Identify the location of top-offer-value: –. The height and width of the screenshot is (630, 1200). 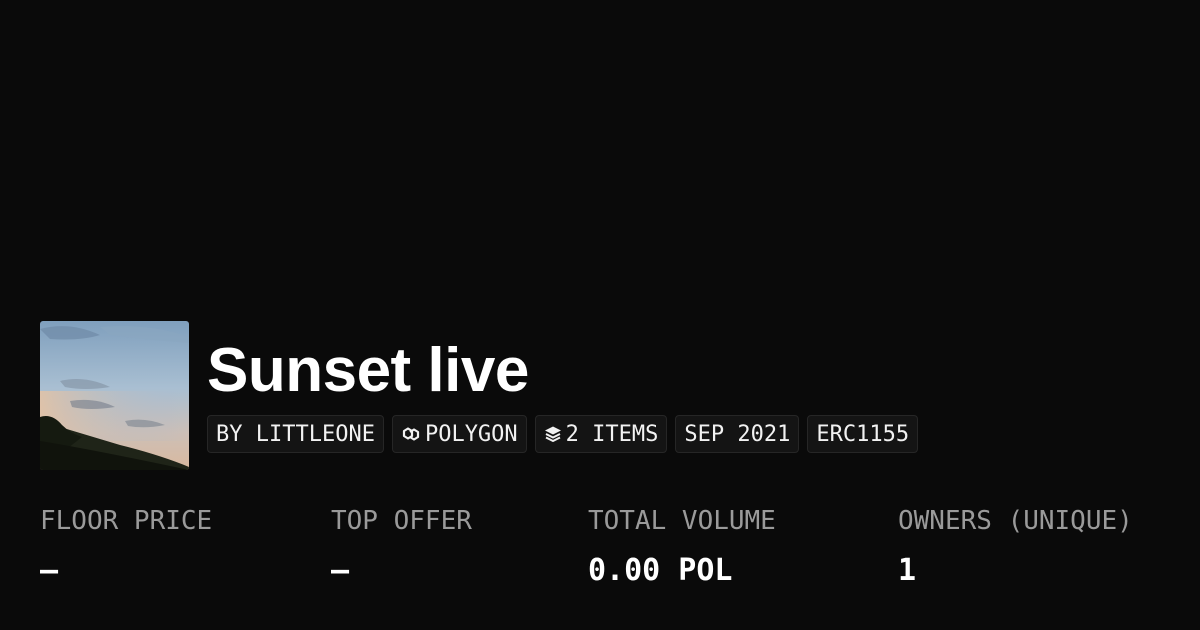
(340, 570).